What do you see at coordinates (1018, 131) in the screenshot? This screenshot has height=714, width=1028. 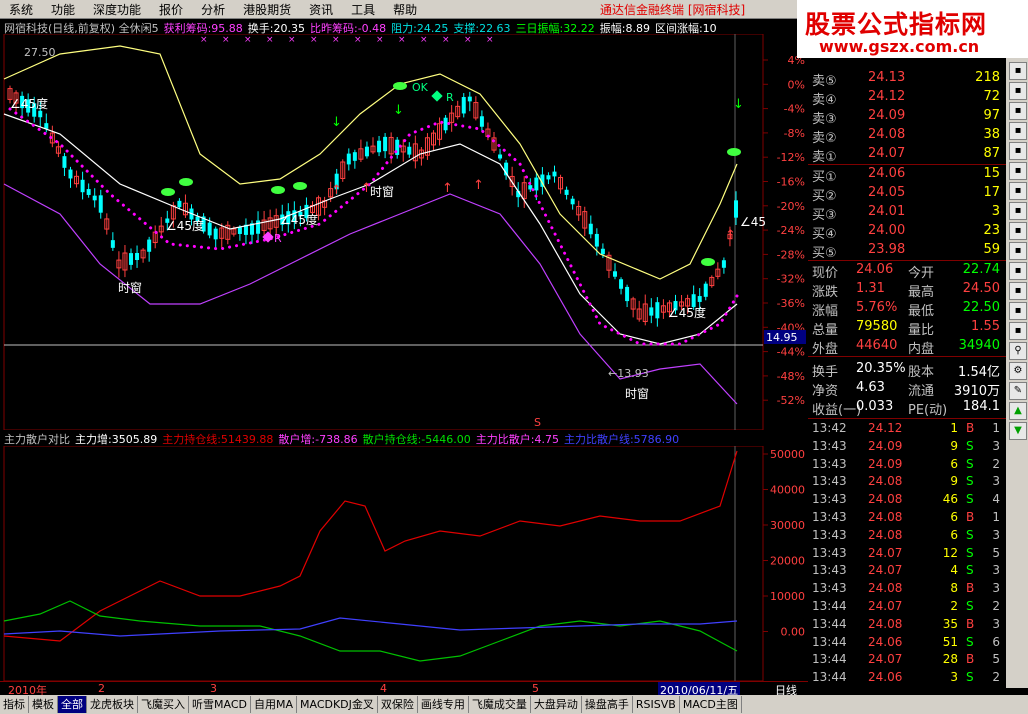 I see `grid-icon: ▪` at bounding box center [1018, 131].